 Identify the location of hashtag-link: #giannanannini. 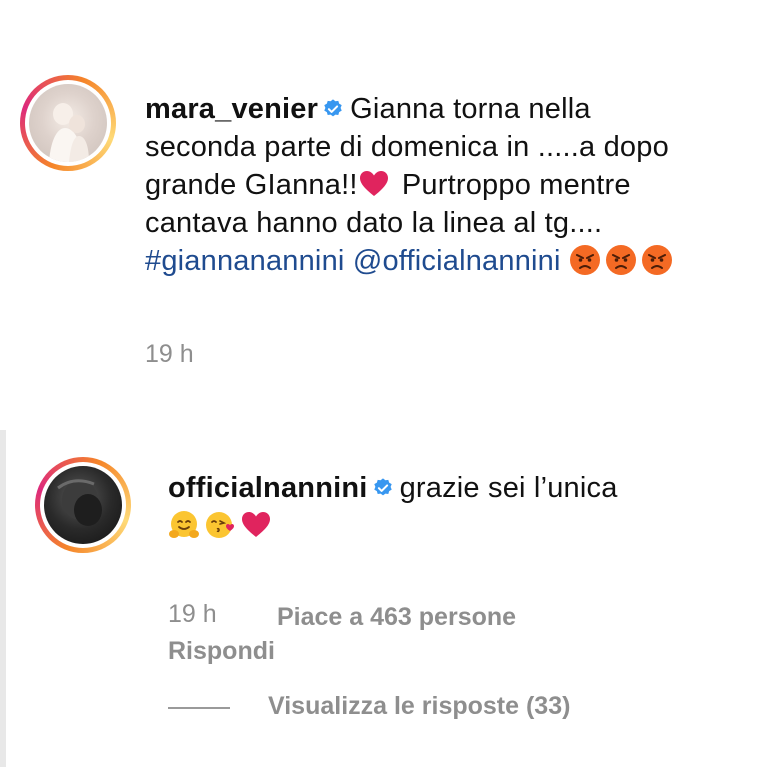
(245, 261).